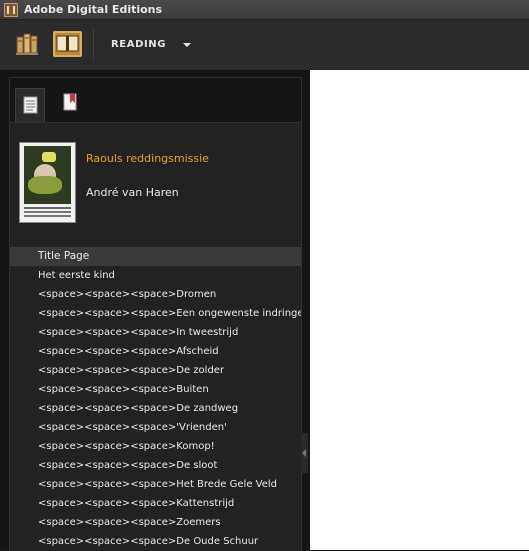 This screenshot has width=529, height=551. What do you see at coordinates (93, 45) in the screenshot?
I see `toolbar-separator` at bounding box center [93, 45].